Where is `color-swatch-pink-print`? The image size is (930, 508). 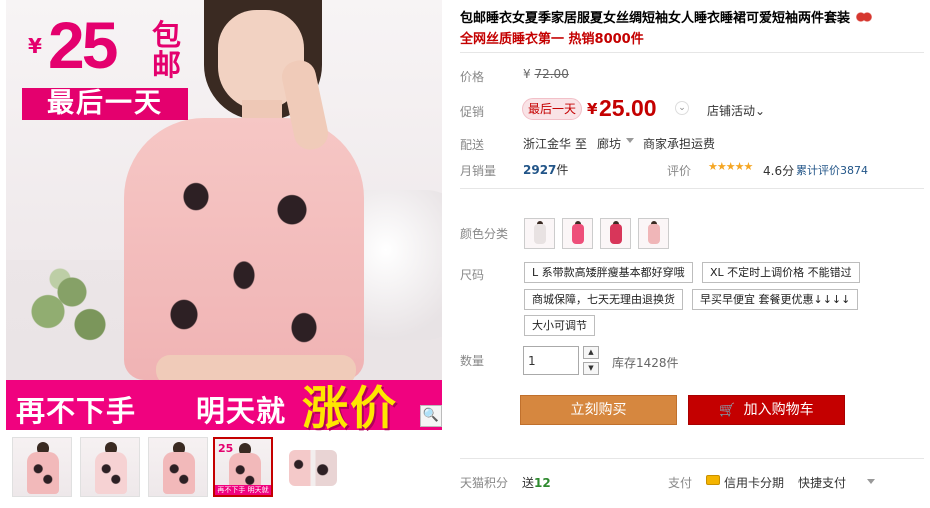
color-swatch-pink-print is located at coordinates (577, 233).